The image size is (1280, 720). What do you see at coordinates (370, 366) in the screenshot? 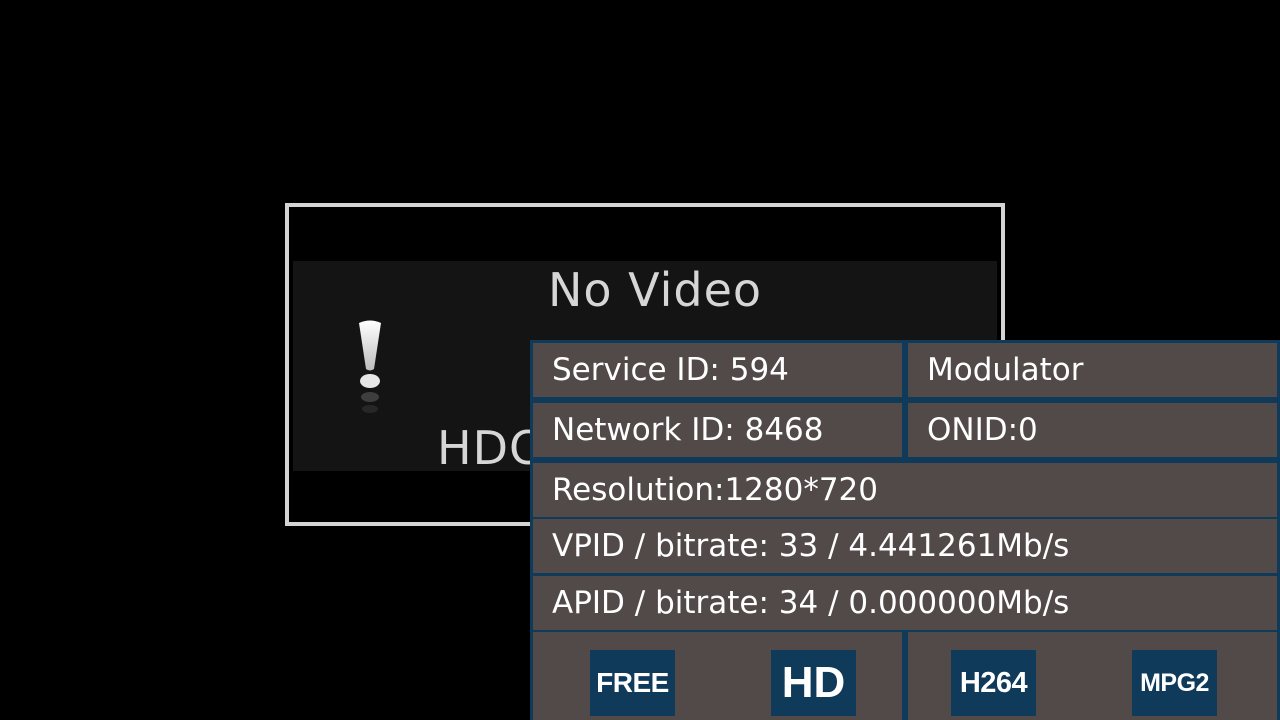
I see `exclamation-icon` at bounding box center [370, 366].